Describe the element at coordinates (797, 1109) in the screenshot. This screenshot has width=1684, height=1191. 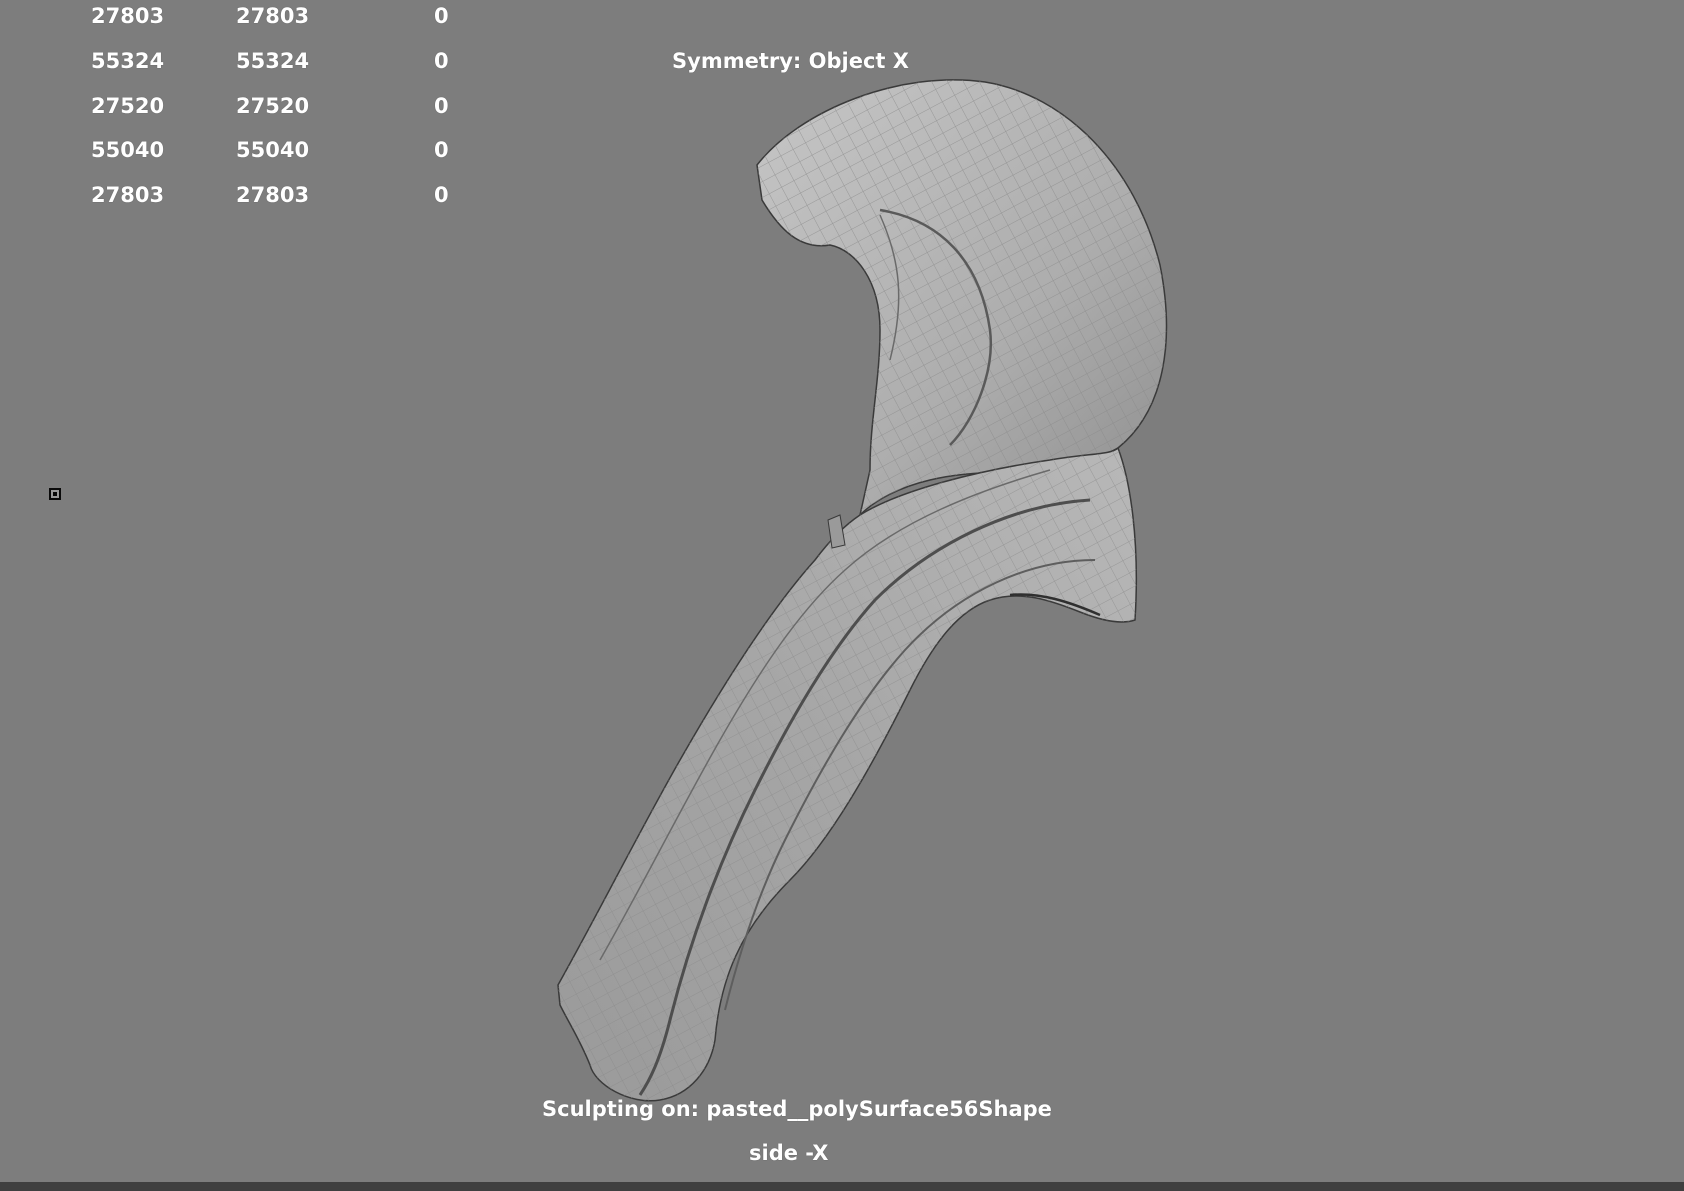
I see `sculpting-target-label: Sculpting on: pasted__polySurface56Shape` at that location.